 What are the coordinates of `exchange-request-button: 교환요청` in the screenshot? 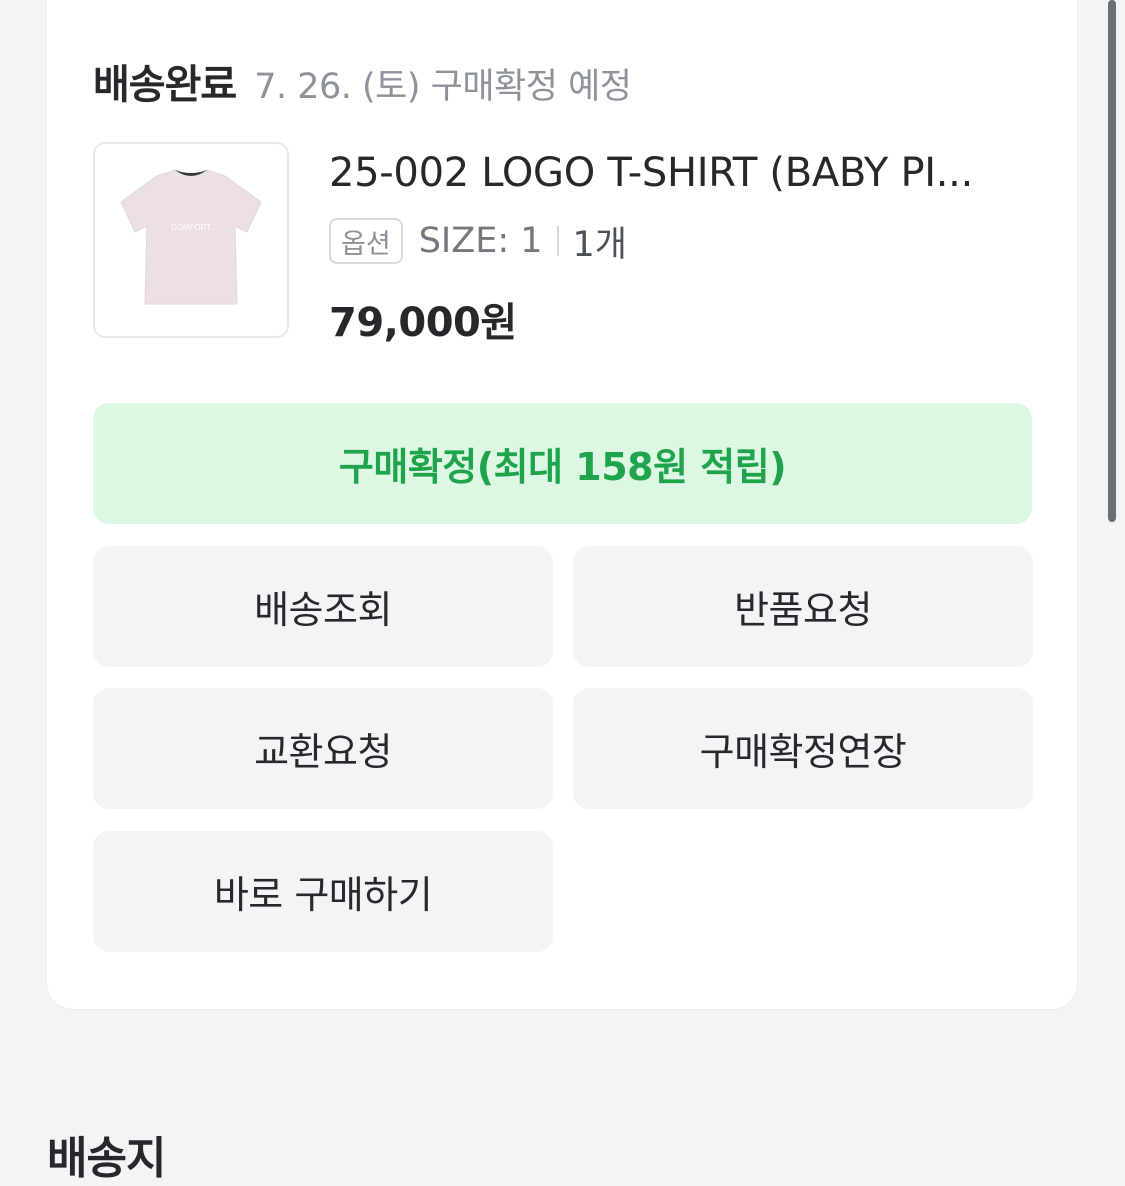 It's located at (323, 748).